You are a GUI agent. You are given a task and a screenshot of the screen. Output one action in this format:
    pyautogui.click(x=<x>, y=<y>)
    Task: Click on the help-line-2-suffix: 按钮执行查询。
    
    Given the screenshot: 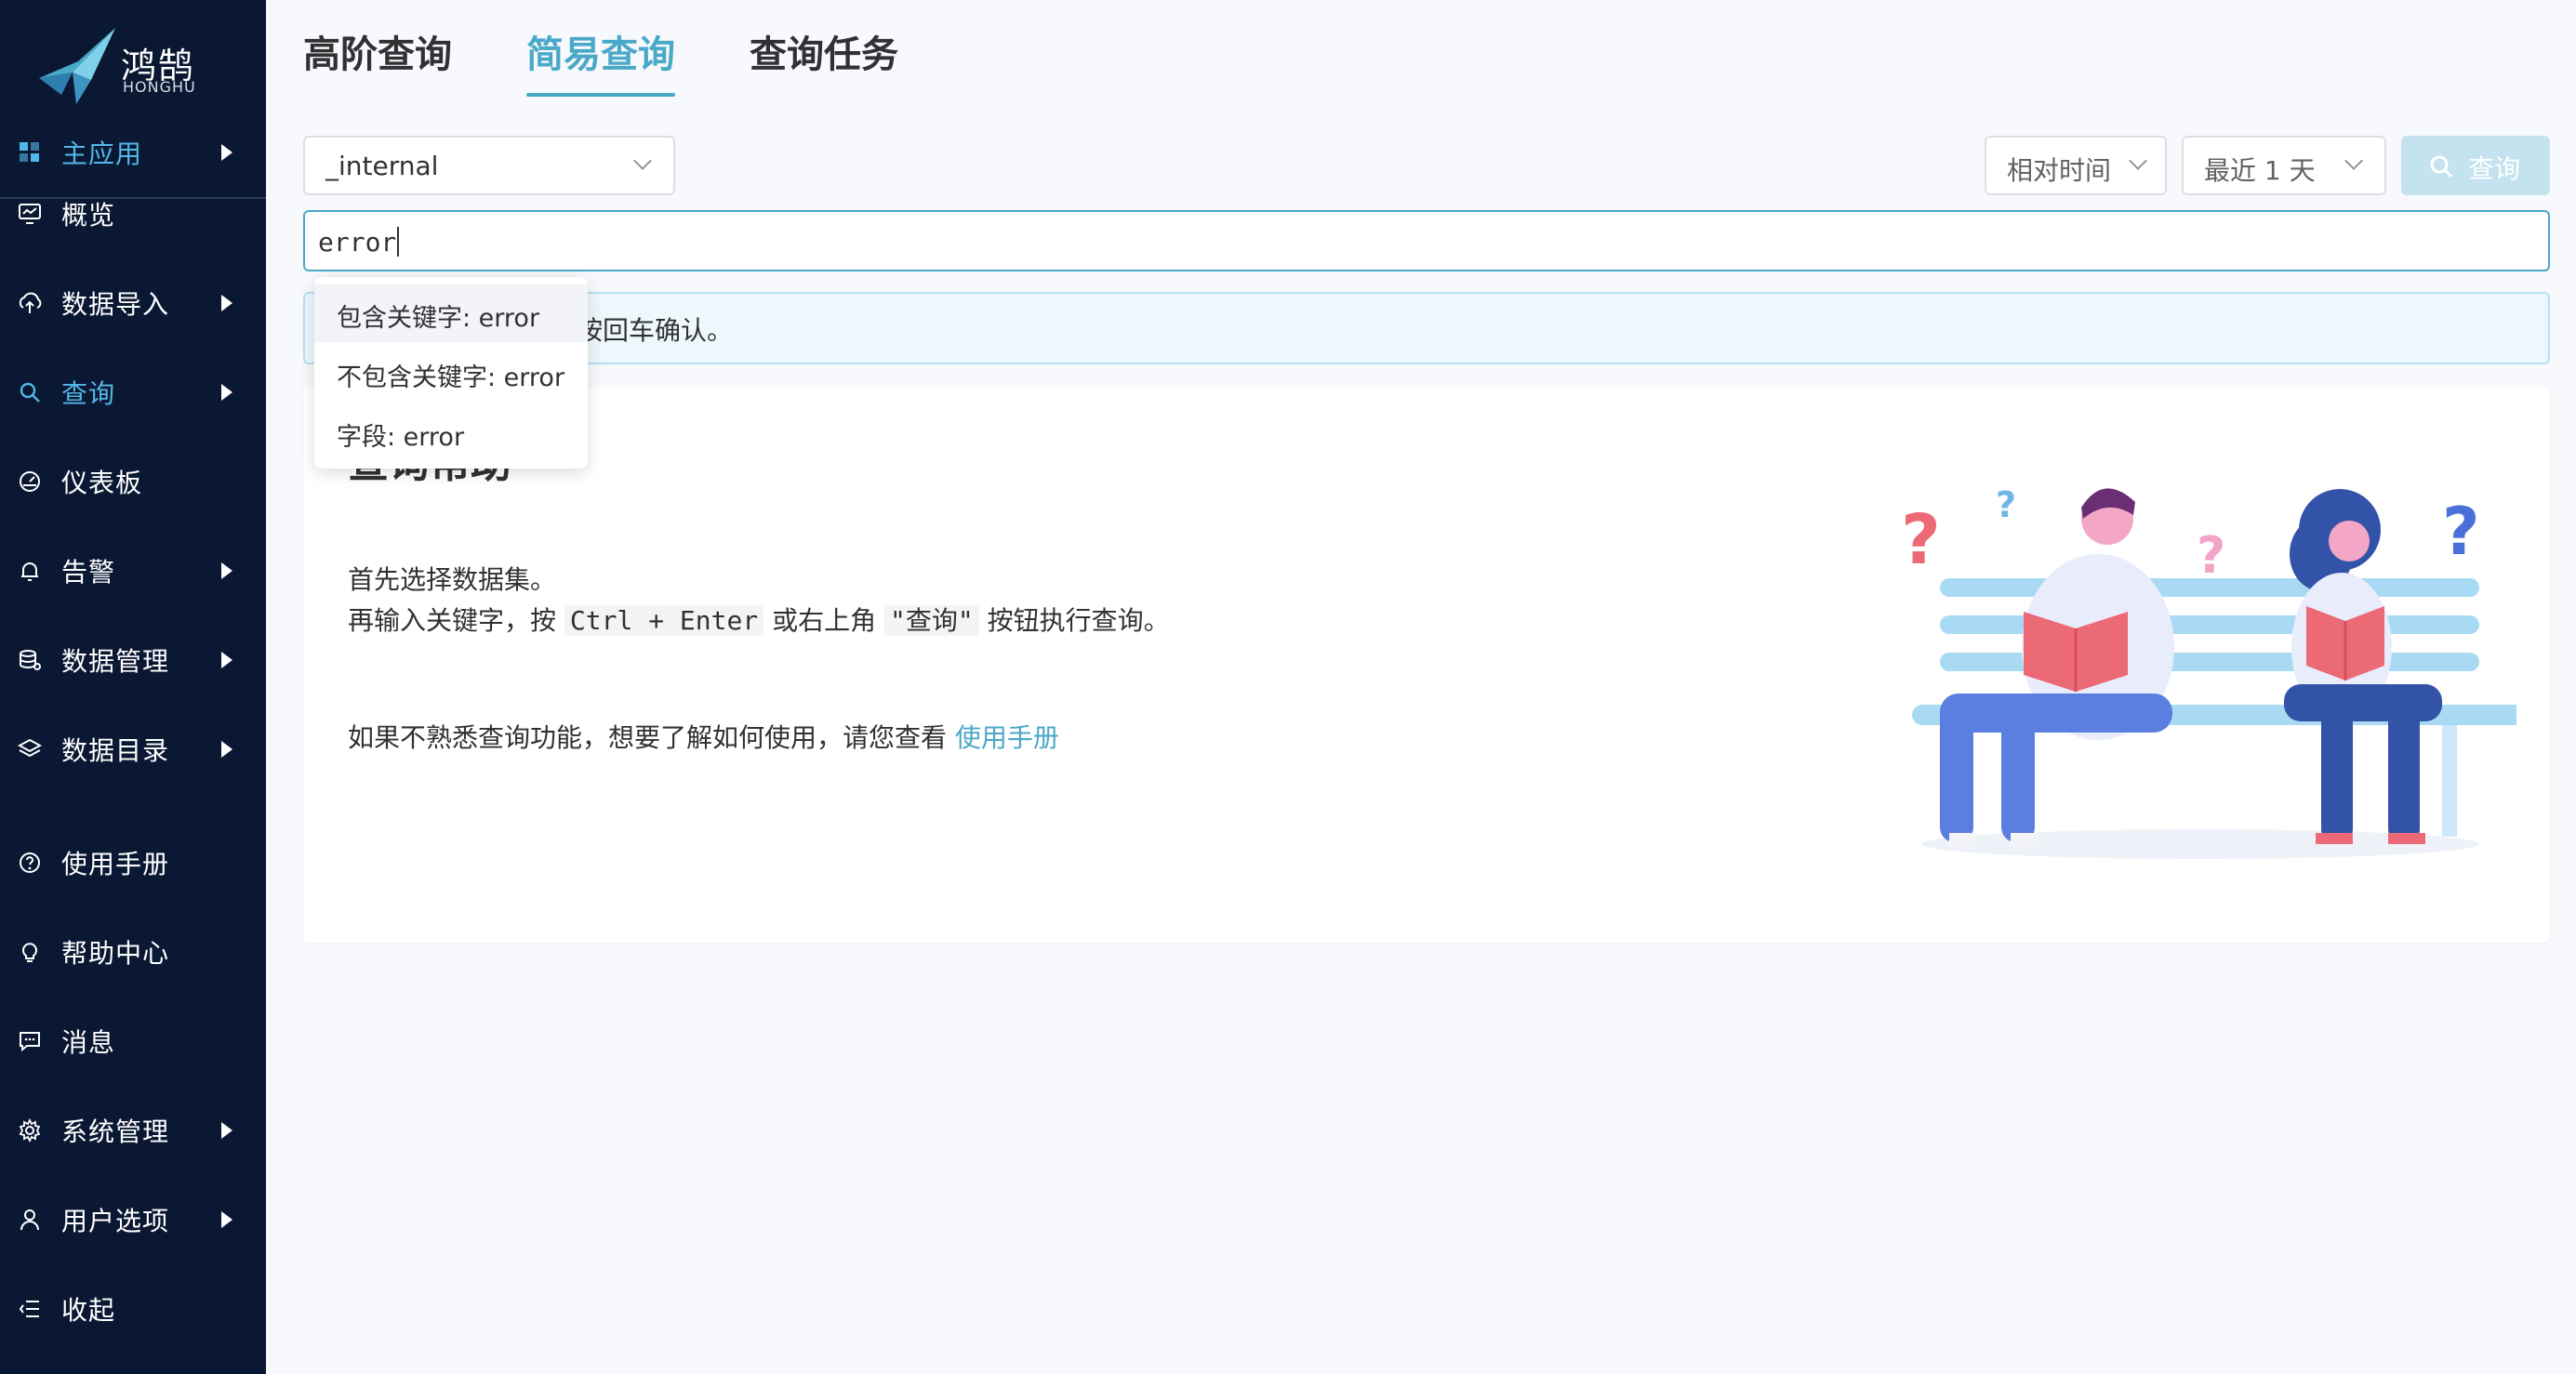 What is the action you would take?
    pyautogui.click(x=1078, y=621)
    